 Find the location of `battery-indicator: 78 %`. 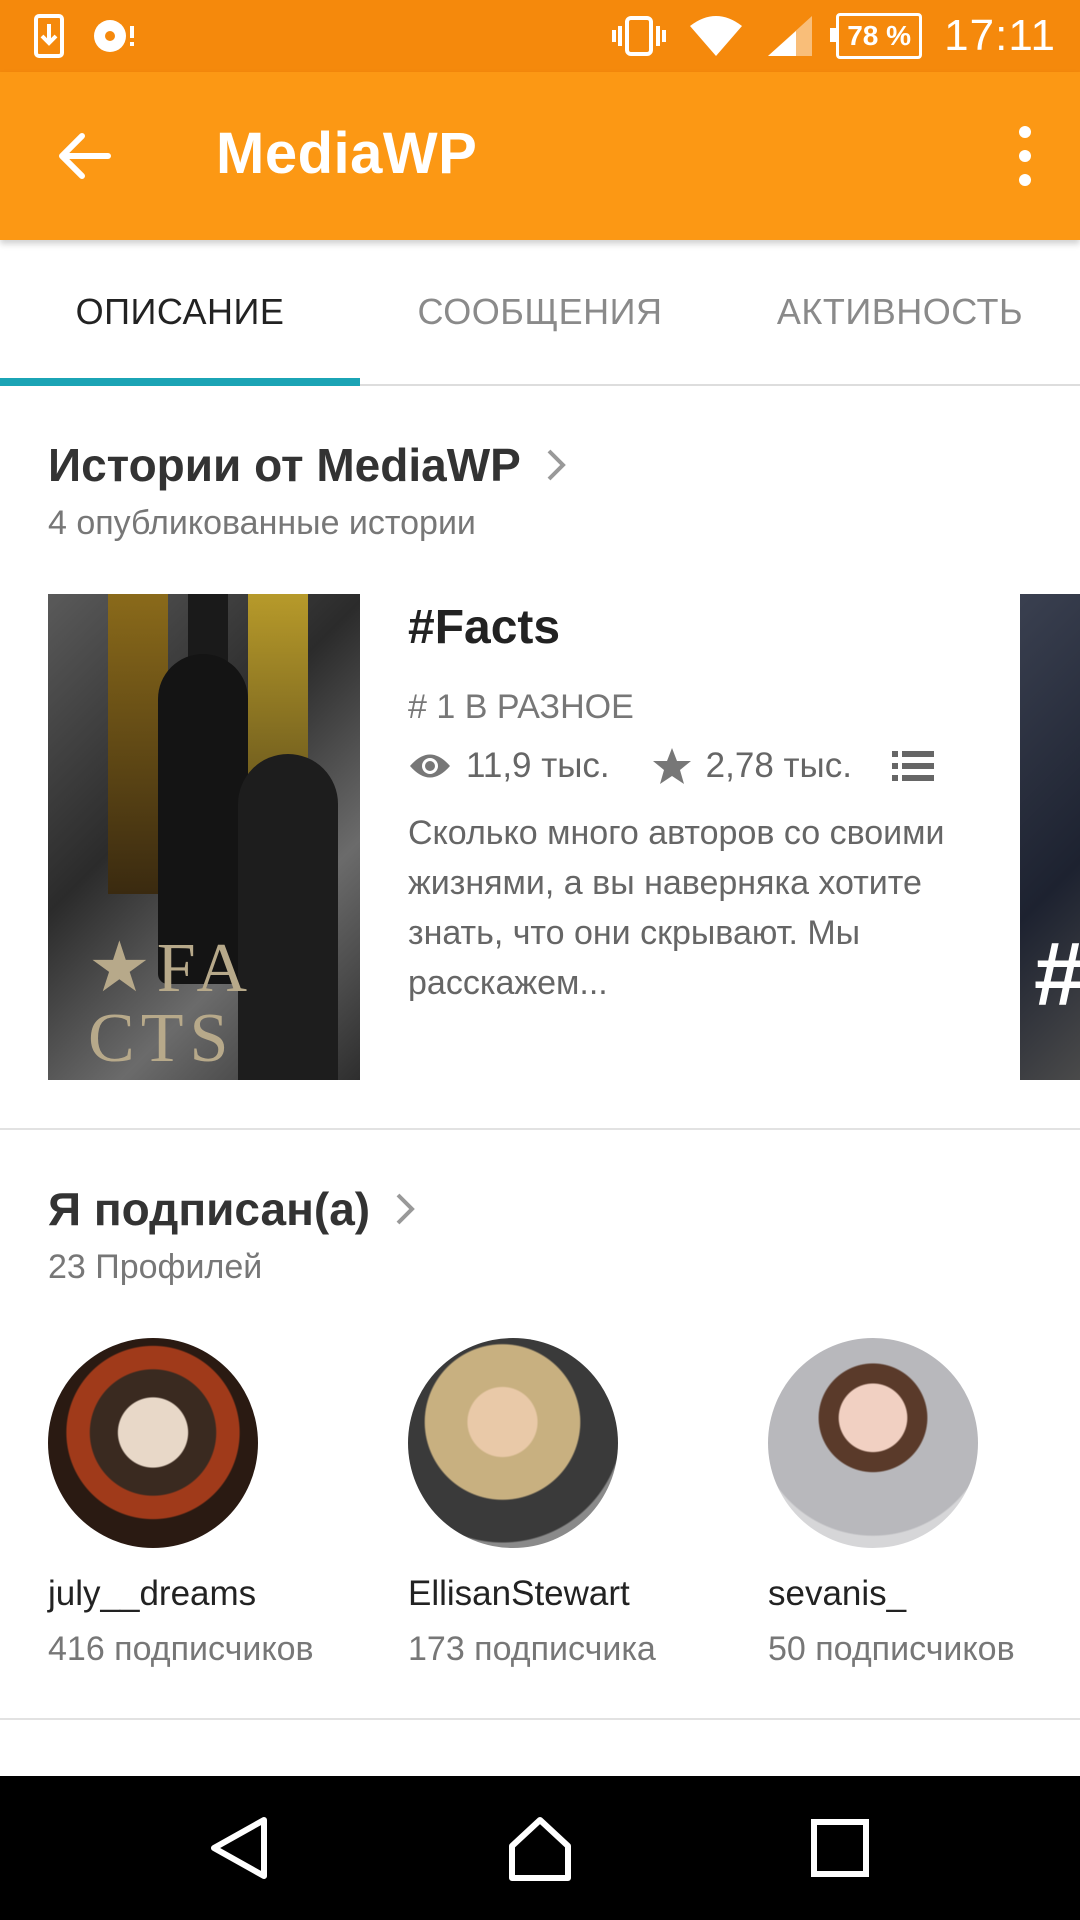

battery-indicator: 78 % is located at coordinates (876, 36).